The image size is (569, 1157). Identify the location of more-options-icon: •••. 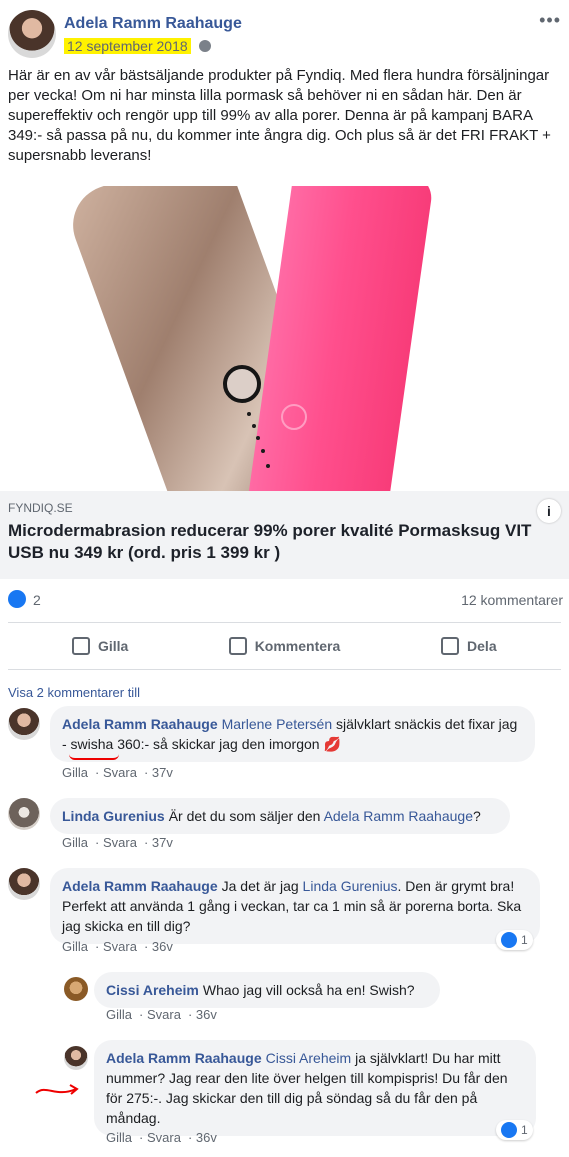
(550, 20).